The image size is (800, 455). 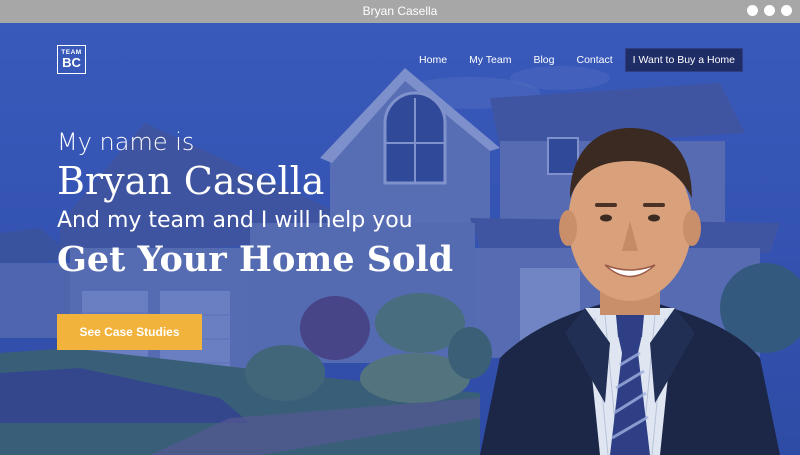 What do you see at coordinates (433, 60) in the screenshot?
I see `nav-item-home: Home` at bounding box center [433, 60].